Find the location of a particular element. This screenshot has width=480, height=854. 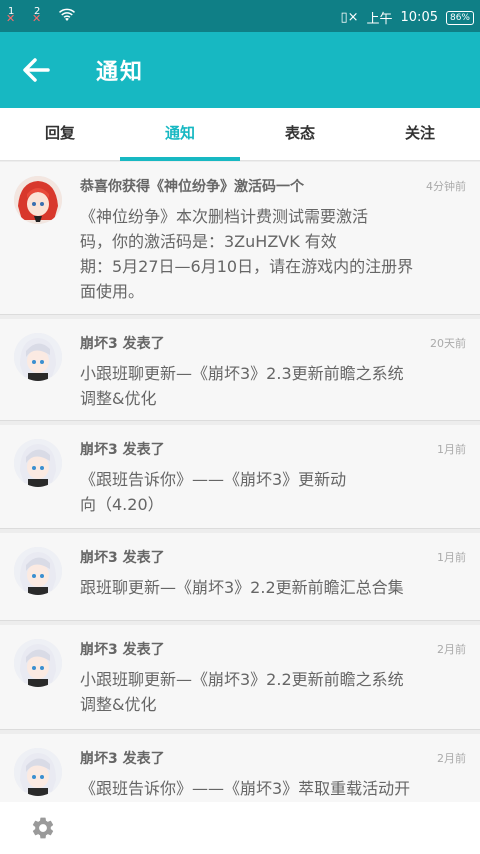

notification-body: 《跟班告诉你》——《崩坏3》萃取重载活动开 is located at coordinates (275, 788).